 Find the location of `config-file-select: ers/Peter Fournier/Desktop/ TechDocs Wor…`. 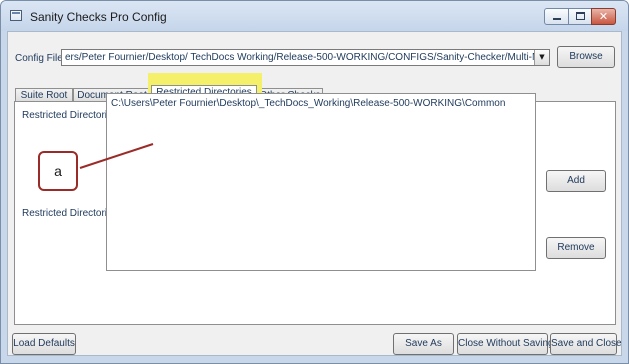

config-file-select: ers/Peter Fournier/Desktop/ TechDocs Wor… is located at coordinates (305, 57).